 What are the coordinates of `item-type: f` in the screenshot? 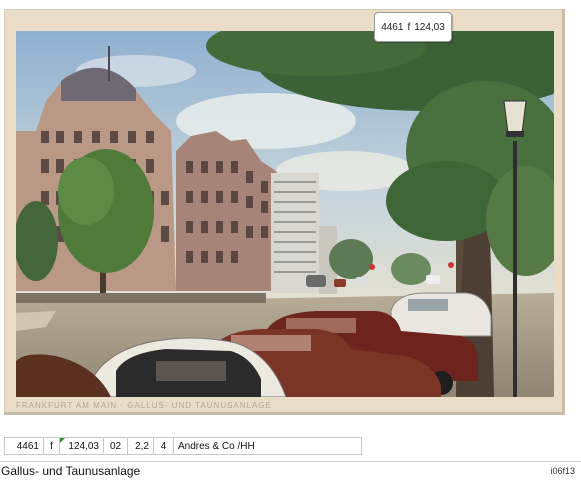 It's located at (51, 446).